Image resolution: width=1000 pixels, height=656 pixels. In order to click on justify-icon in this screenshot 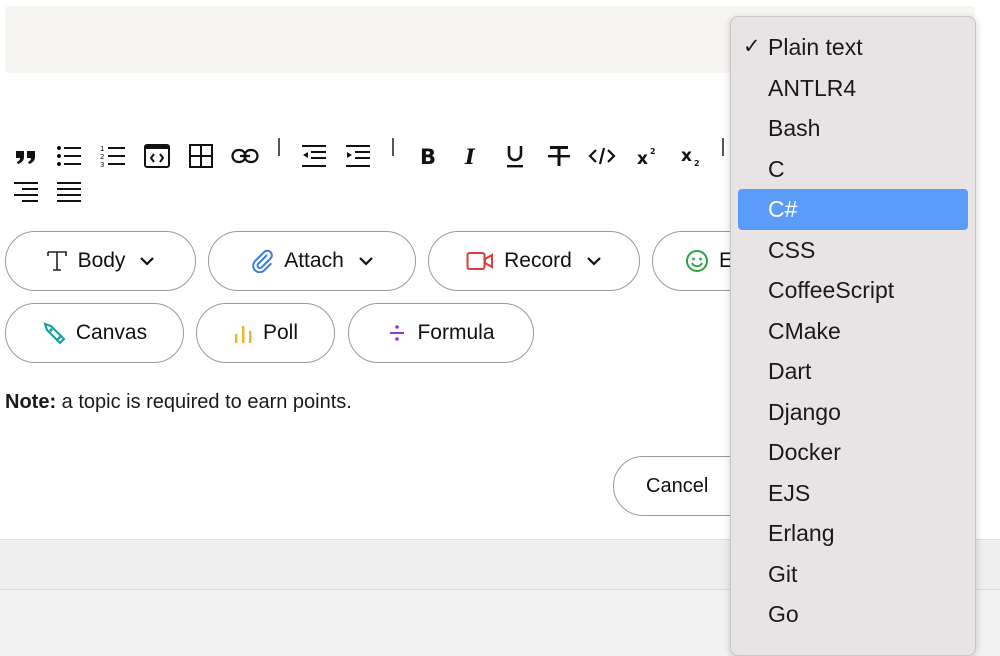, I will do `click(69, 193)`.